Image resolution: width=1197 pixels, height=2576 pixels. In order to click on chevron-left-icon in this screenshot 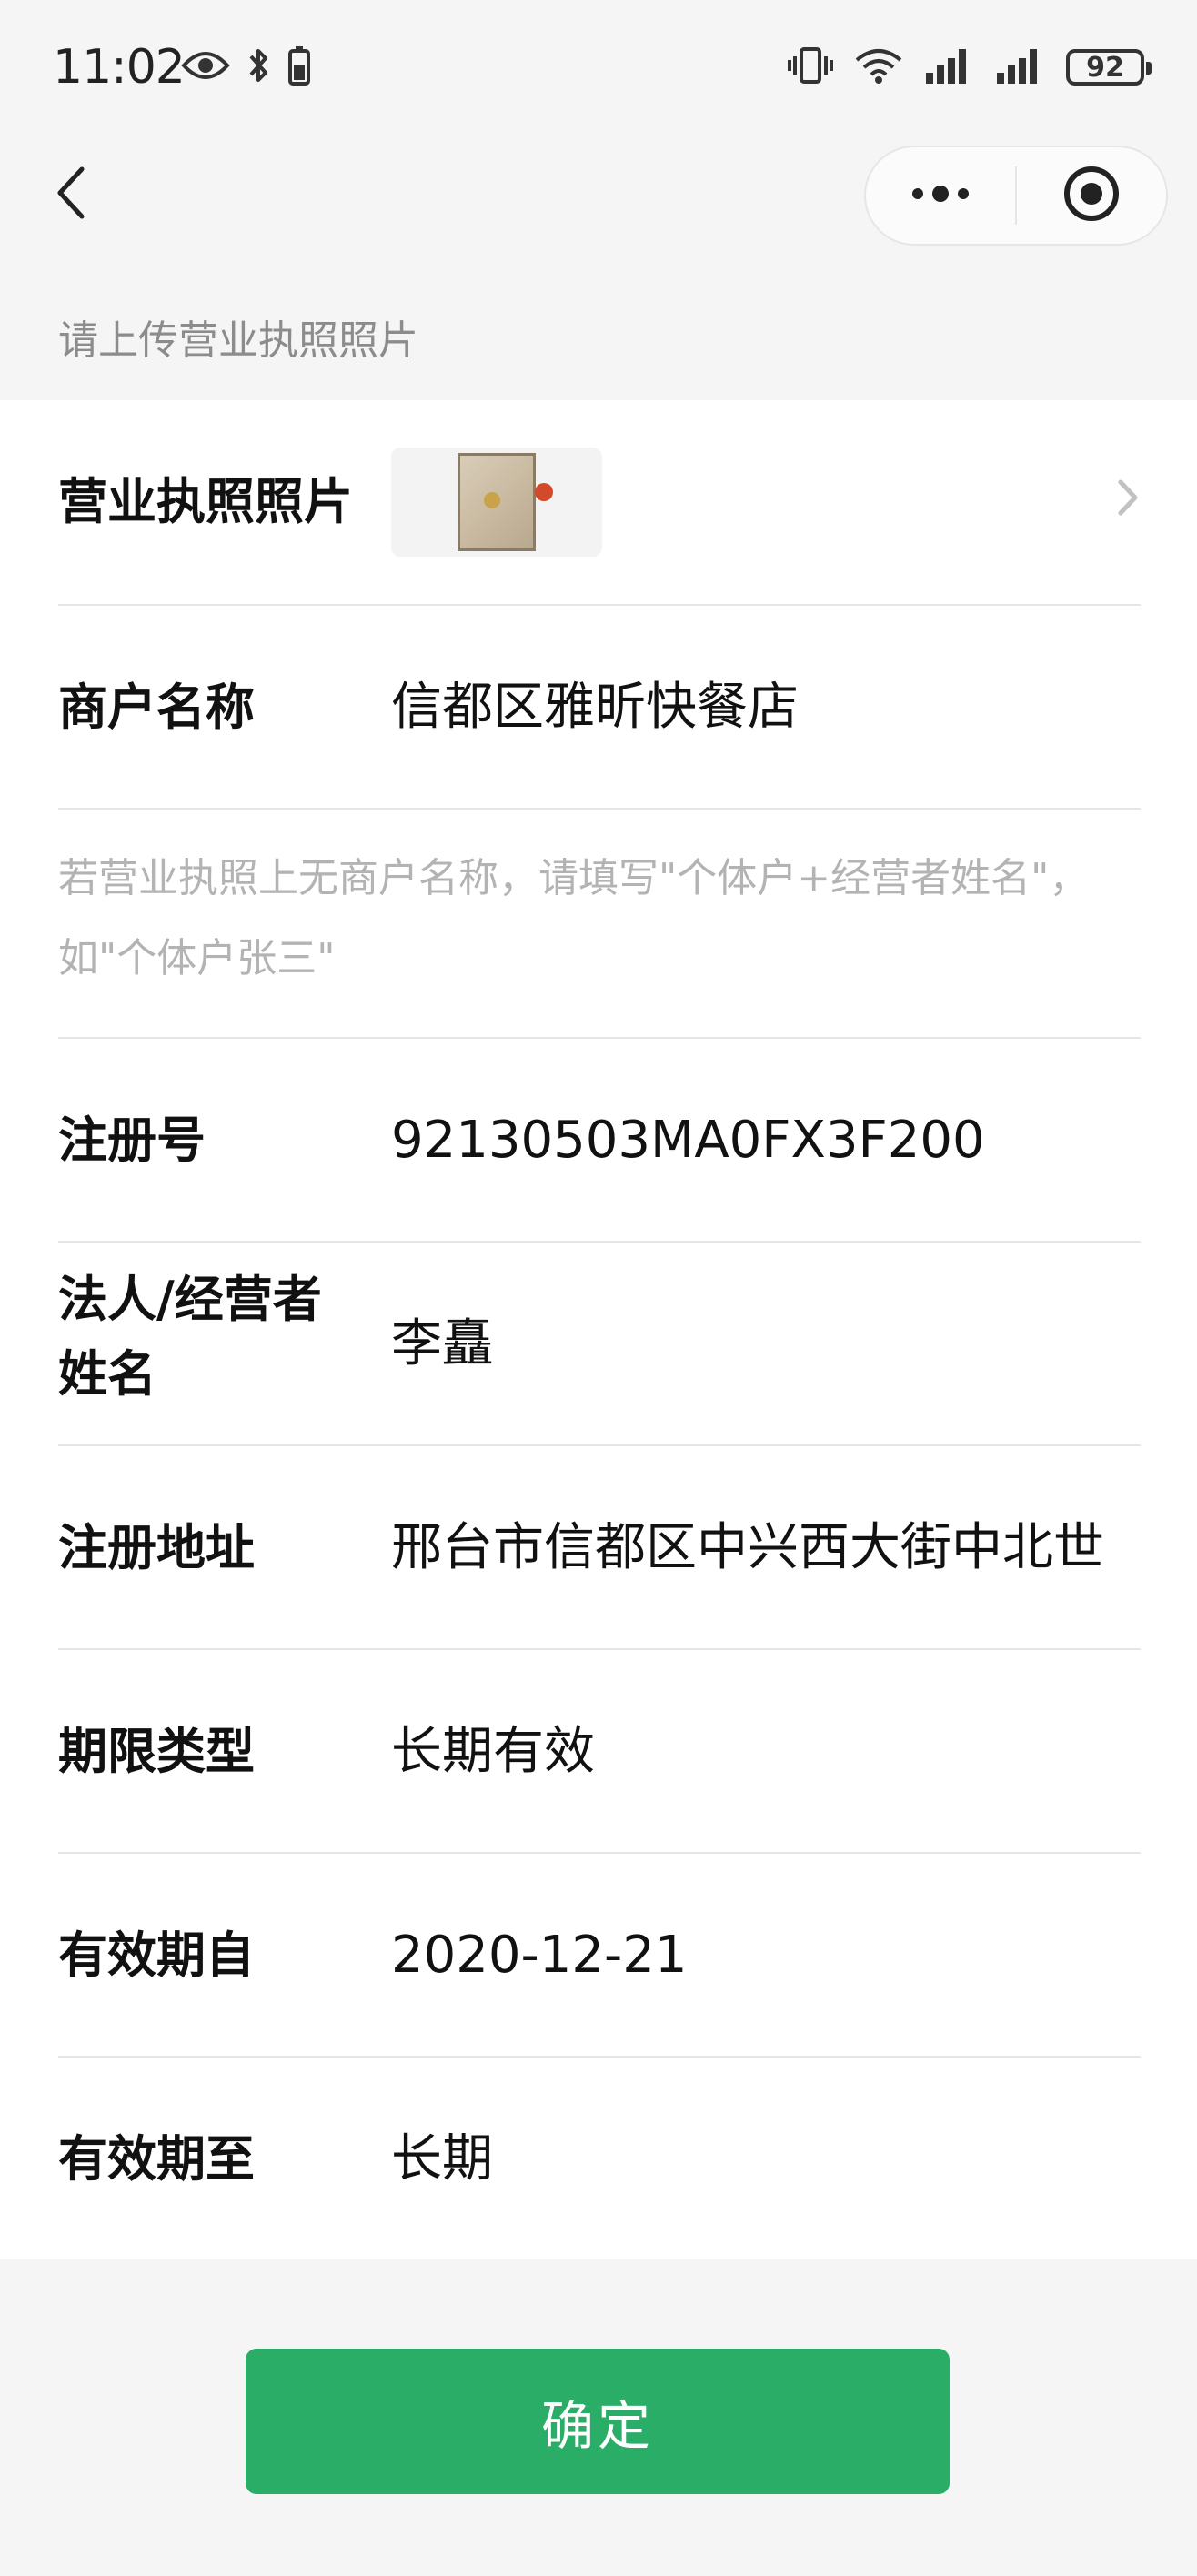, I will do `click(71, 195)`.